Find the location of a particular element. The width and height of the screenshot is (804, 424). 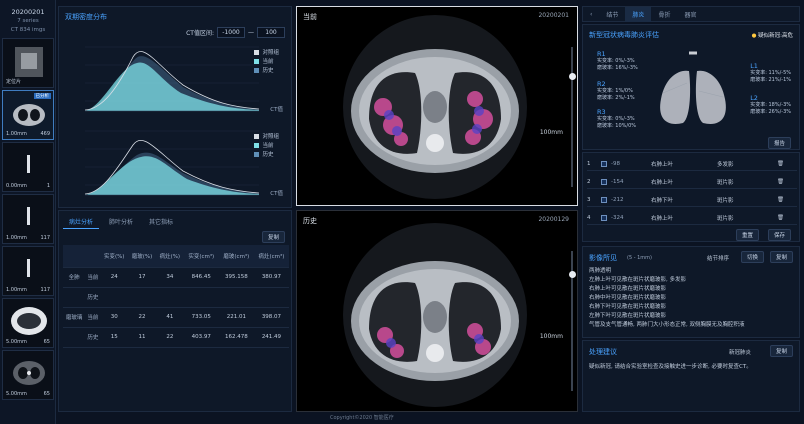

table-header: 实变(cm³) is located at coordinates (201, 256).